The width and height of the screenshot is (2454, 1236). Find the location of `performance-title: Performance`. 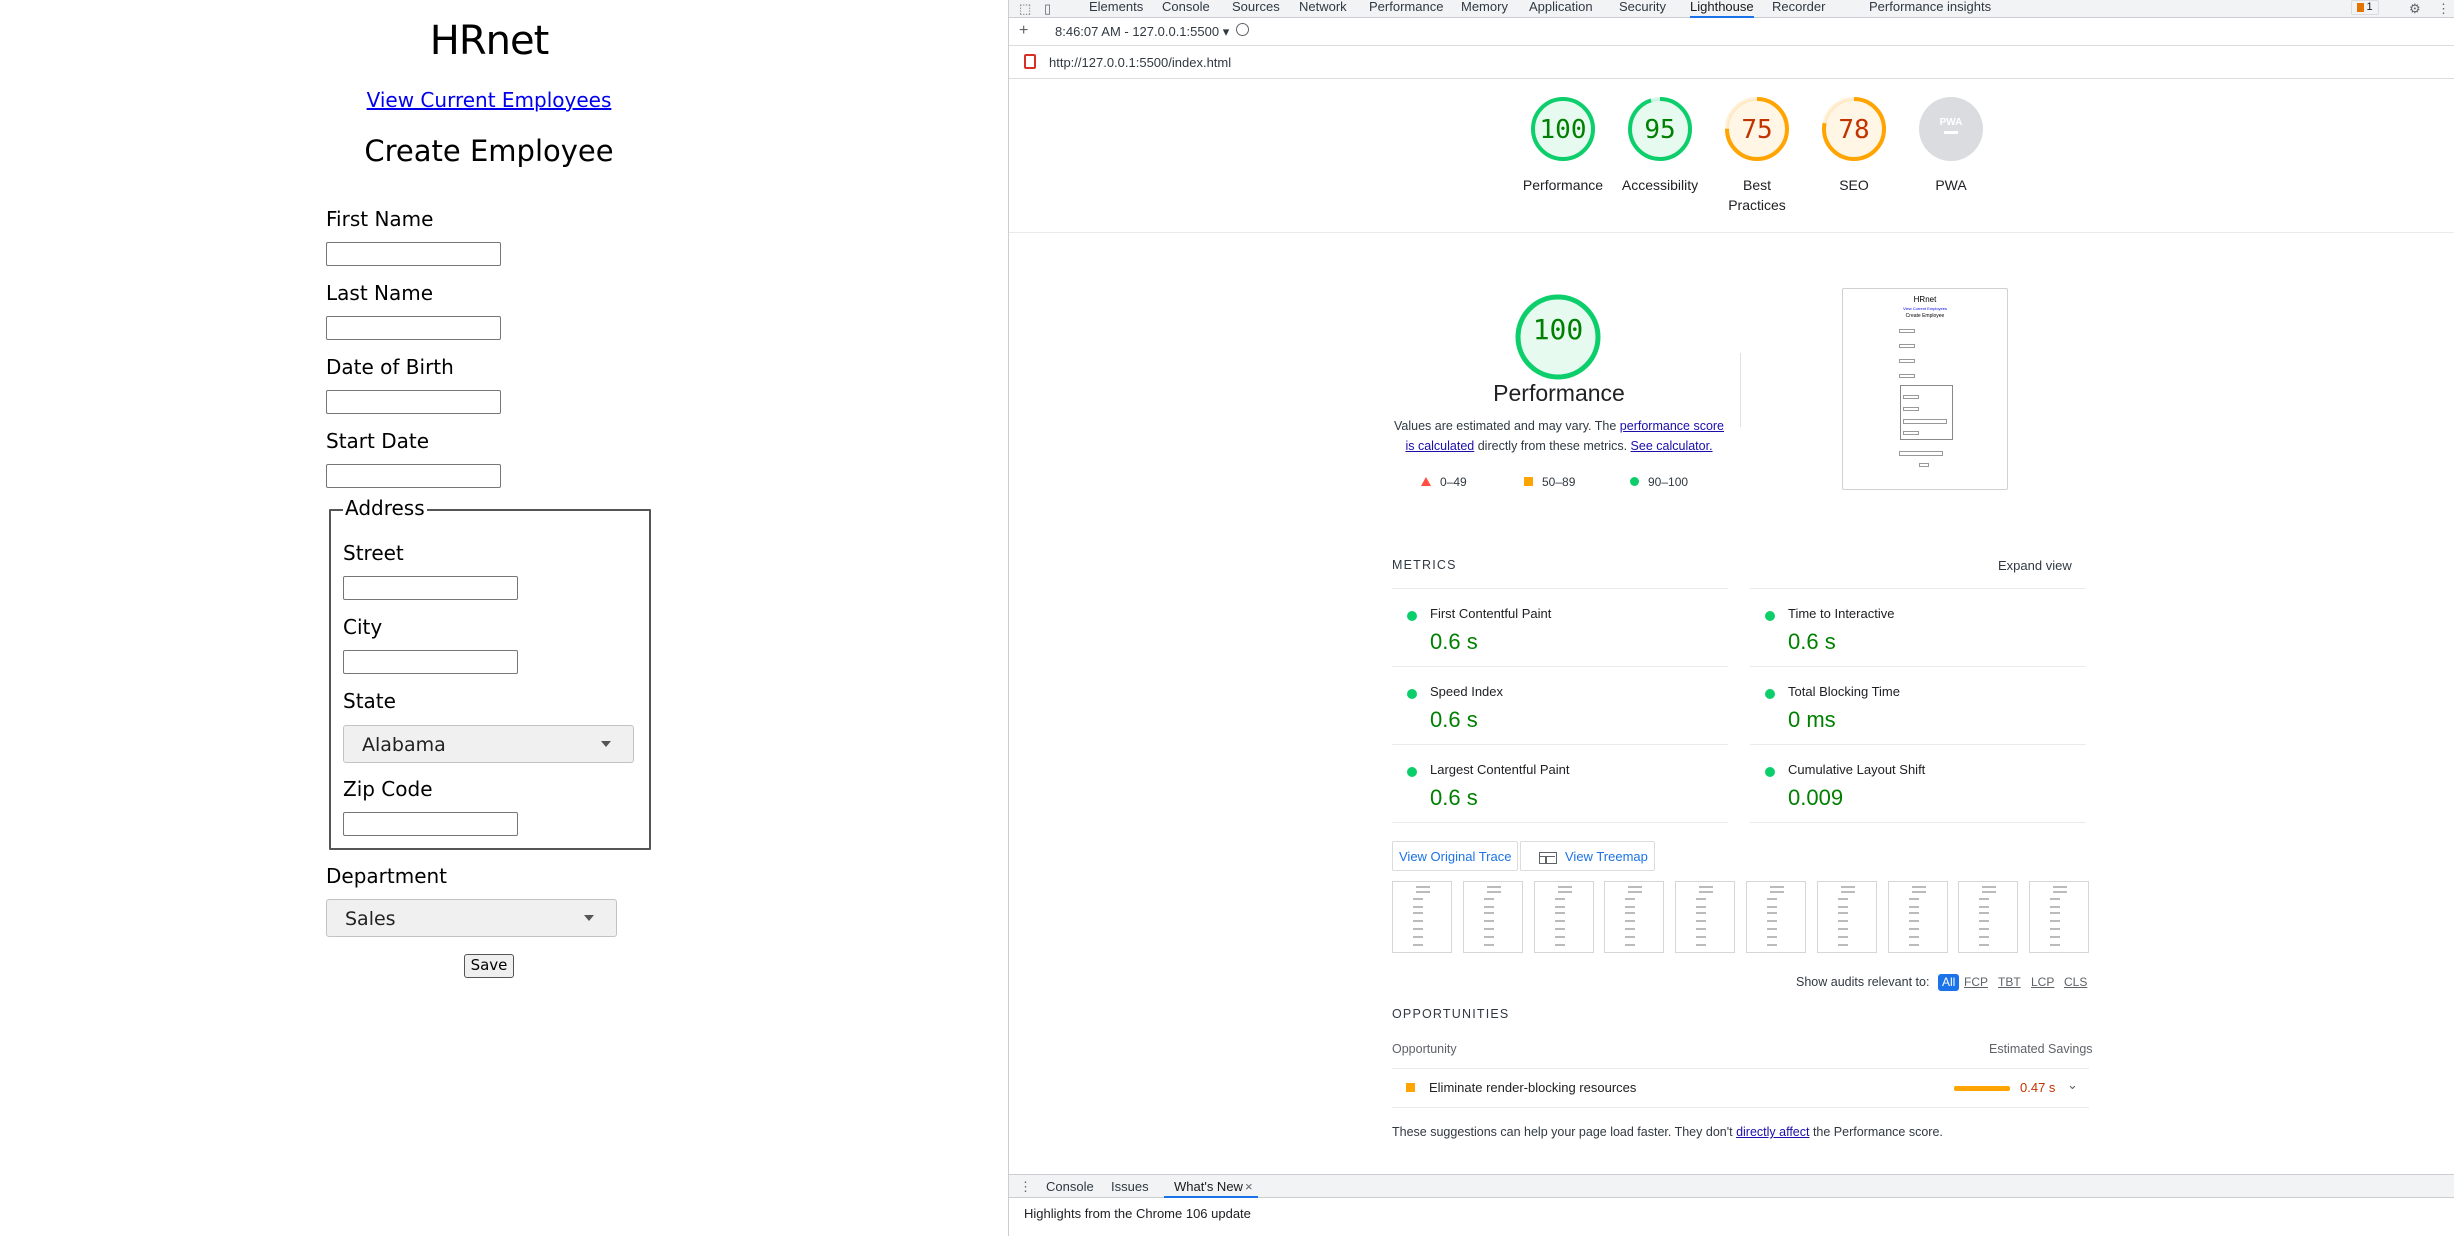

performance-title: Performance is located at coordinates (1559, 393).